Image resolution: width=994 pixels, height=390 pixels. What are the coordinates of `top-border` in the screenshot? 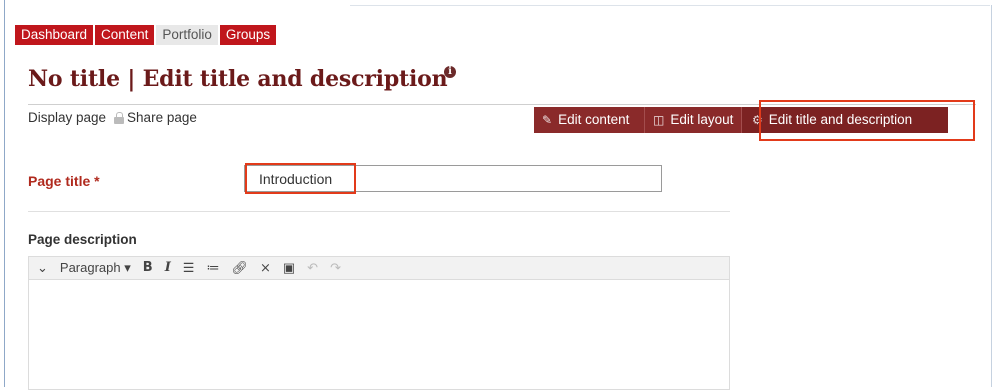 It's located at (670, 5).